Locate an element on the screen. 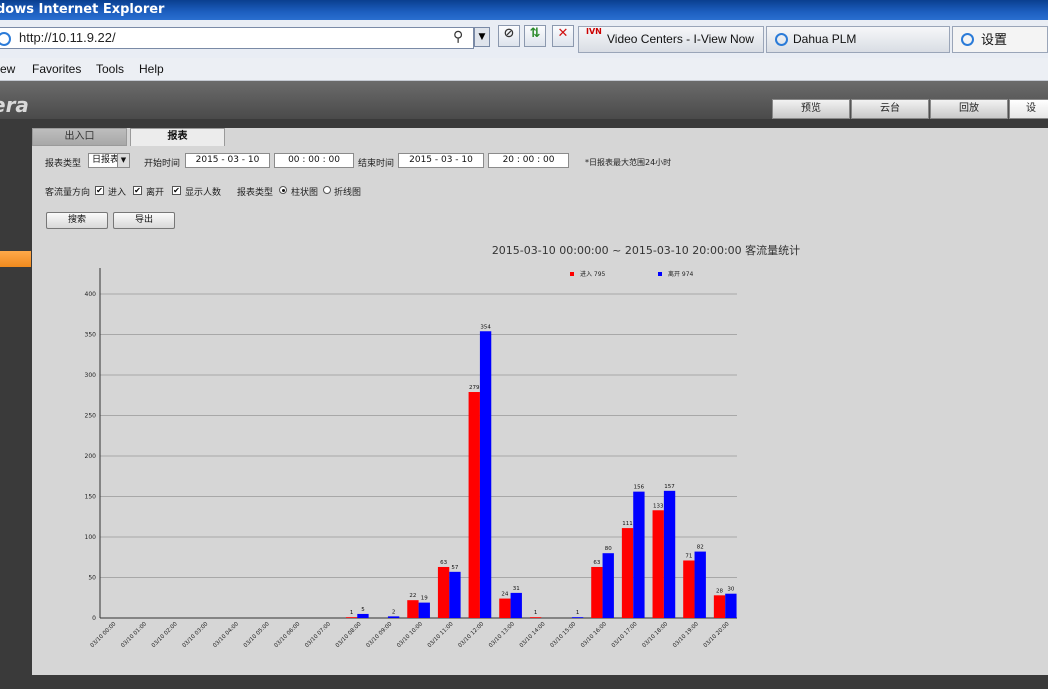  y-tick-label: 0 is located at coordinates (94, 618).